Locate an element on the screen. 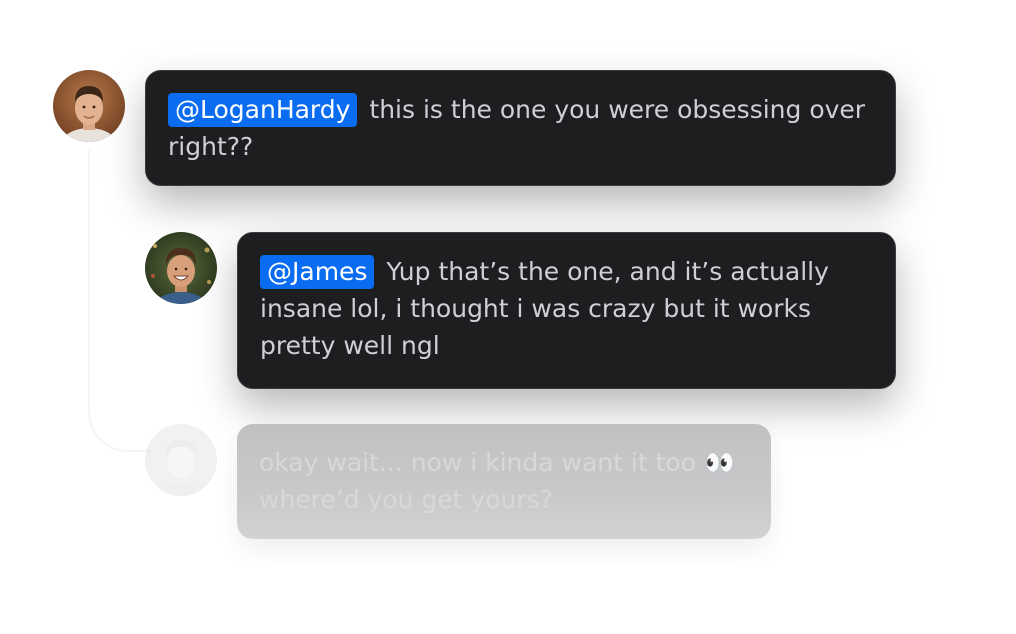 The image size is (1016, 634). message-text: okay wait... now i kinda want it too is located at coordinates (477, 462).